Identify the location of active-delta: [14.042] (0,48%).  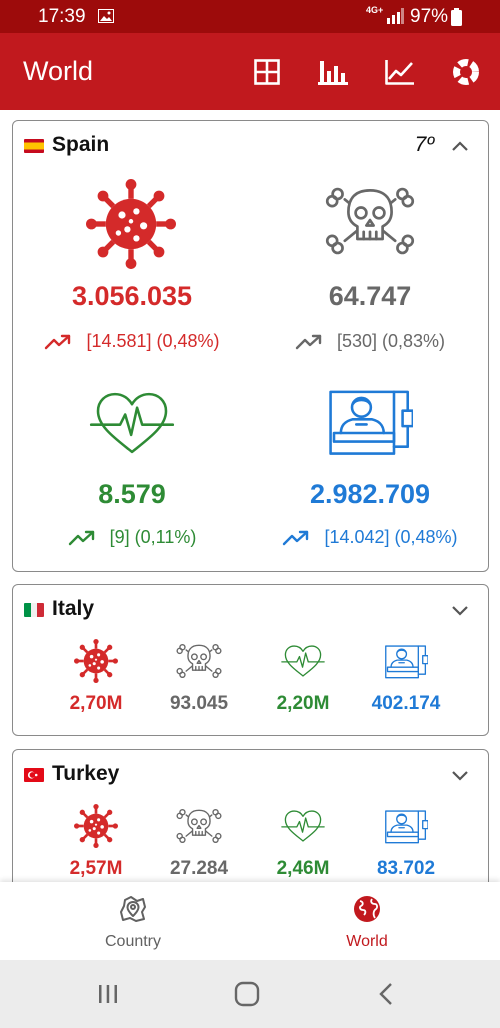
(369, 537).